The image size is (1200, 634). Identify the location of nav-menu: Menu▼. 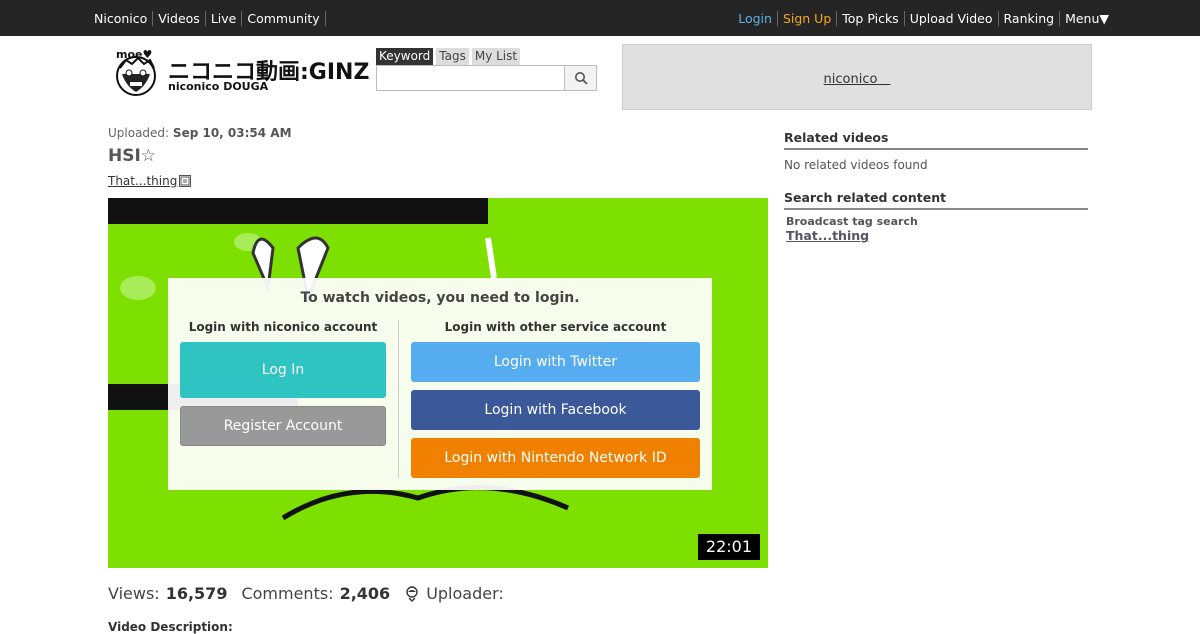
(1084, 18).